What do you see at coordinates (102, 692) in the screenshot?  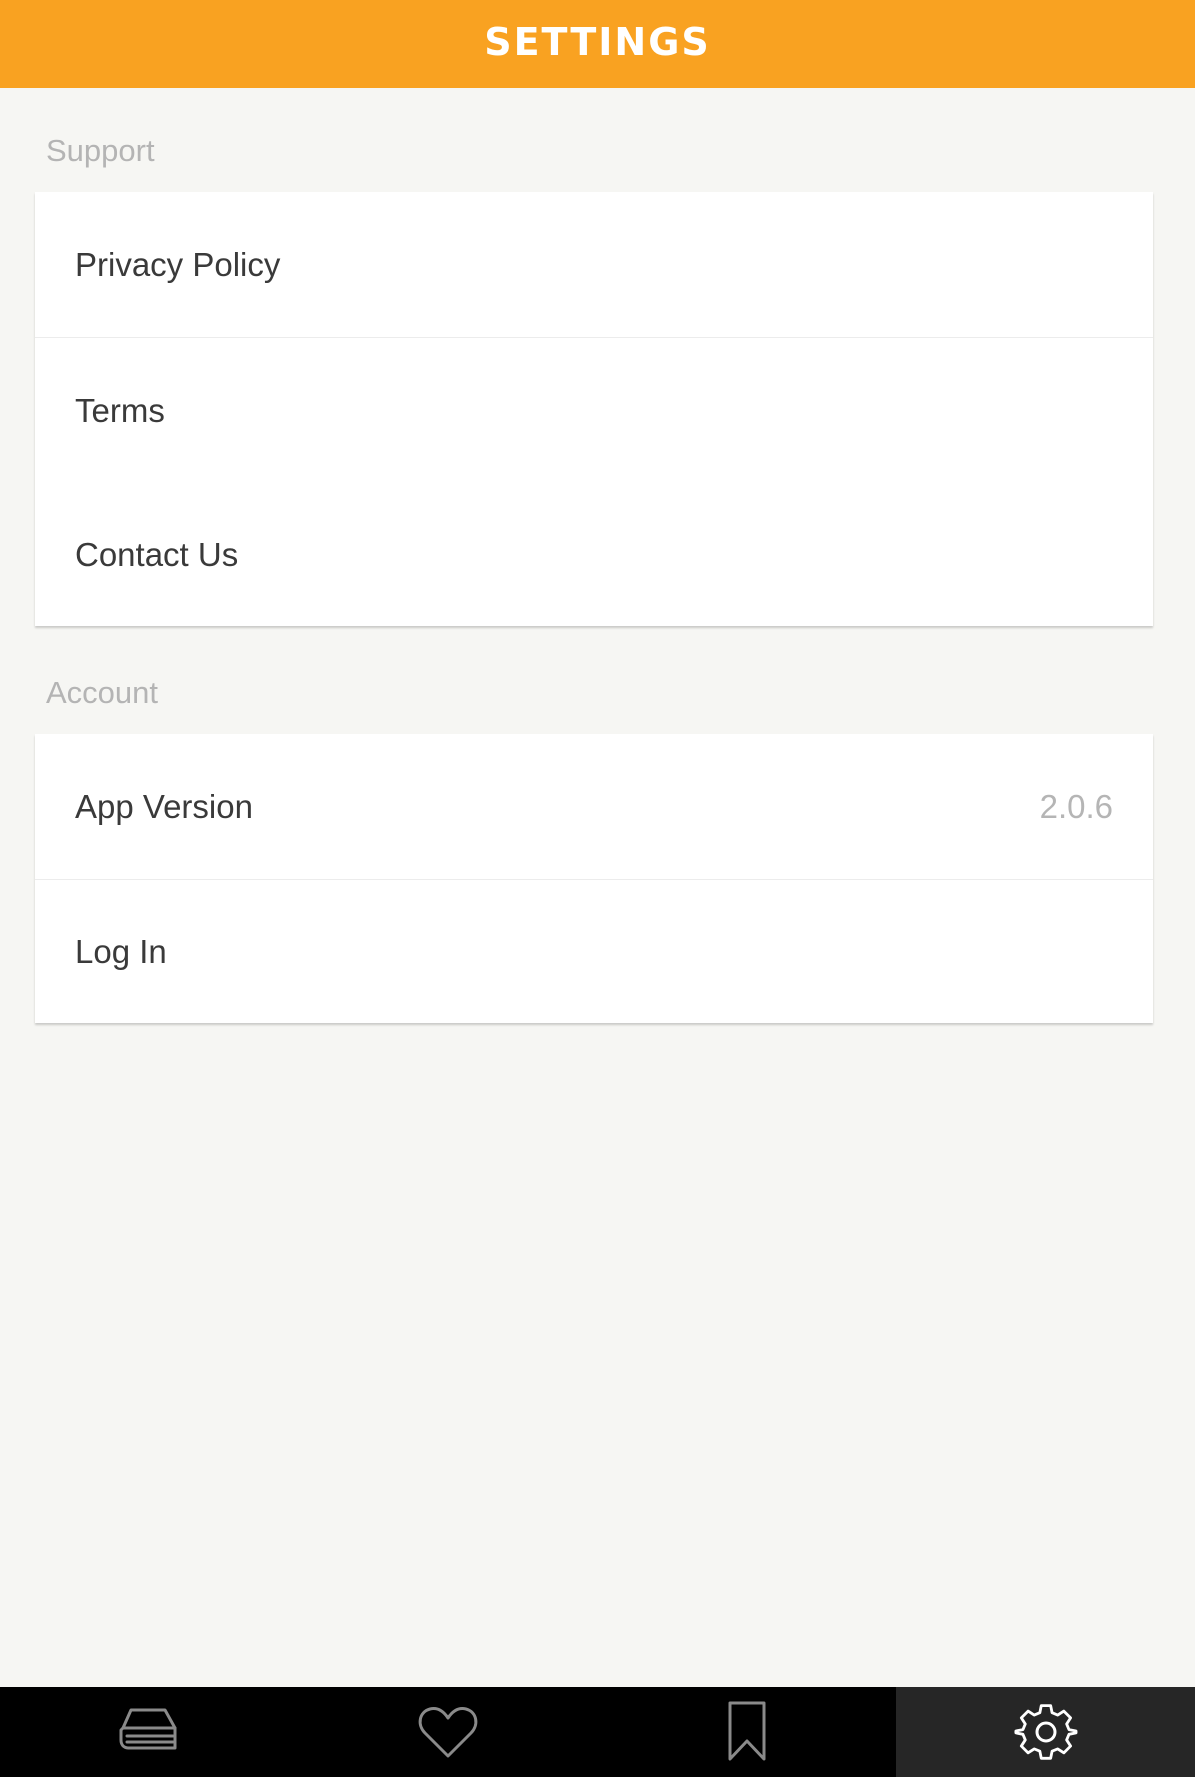 I see `account-section-label: Account` at bounding box center [102, 692].